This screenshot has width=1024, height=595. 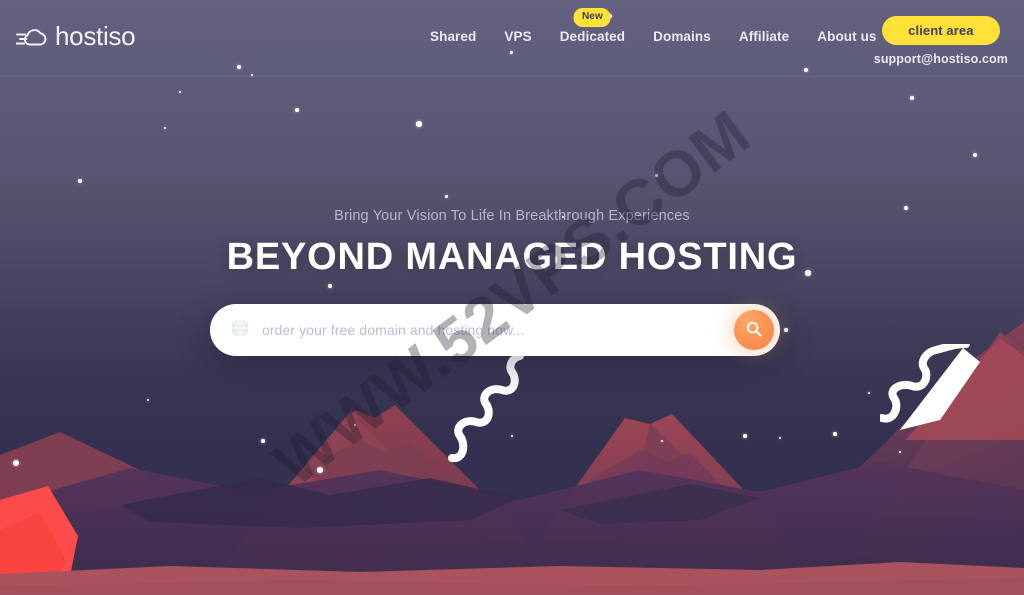 What do you see at coordinates (925, 383) in the screenshot?
I see `squiggle-trail-right` at bounding box center [925, 383].